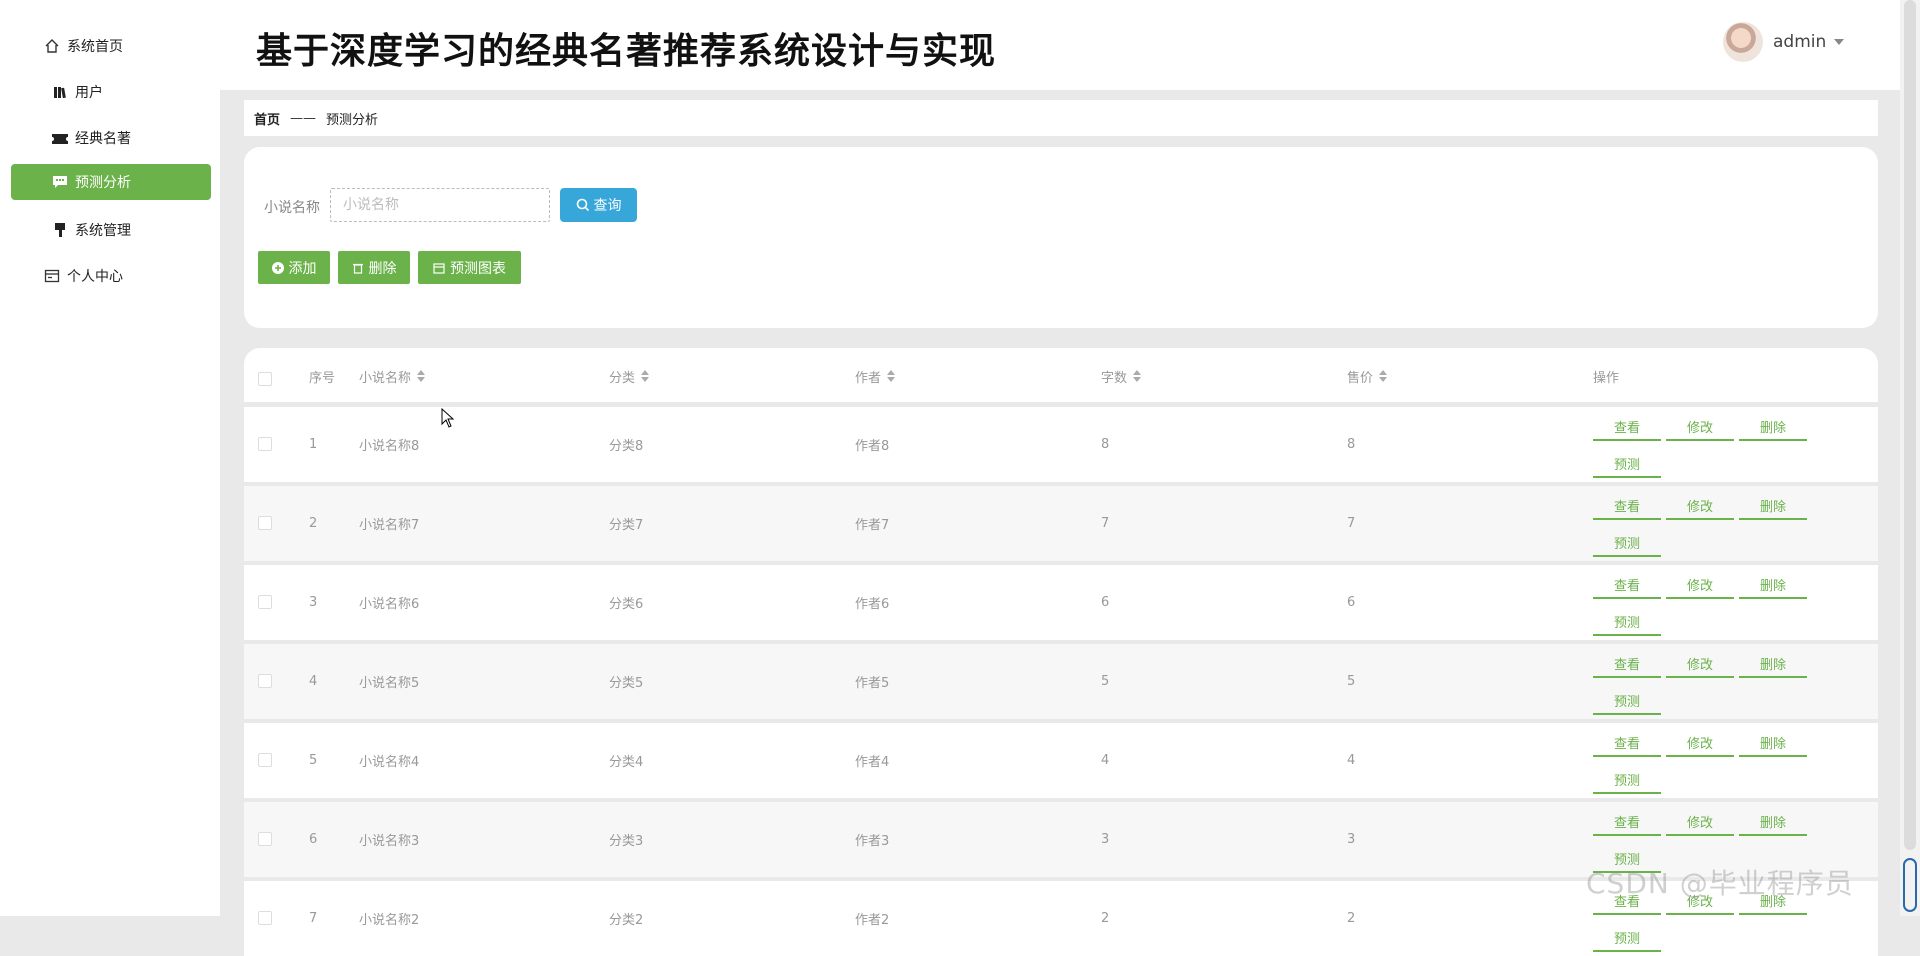 This screenshot has width=1920, height=956. Describe the element at coordinates (313, 444) in the screenshot. I see `cell-index: 1` at that location.